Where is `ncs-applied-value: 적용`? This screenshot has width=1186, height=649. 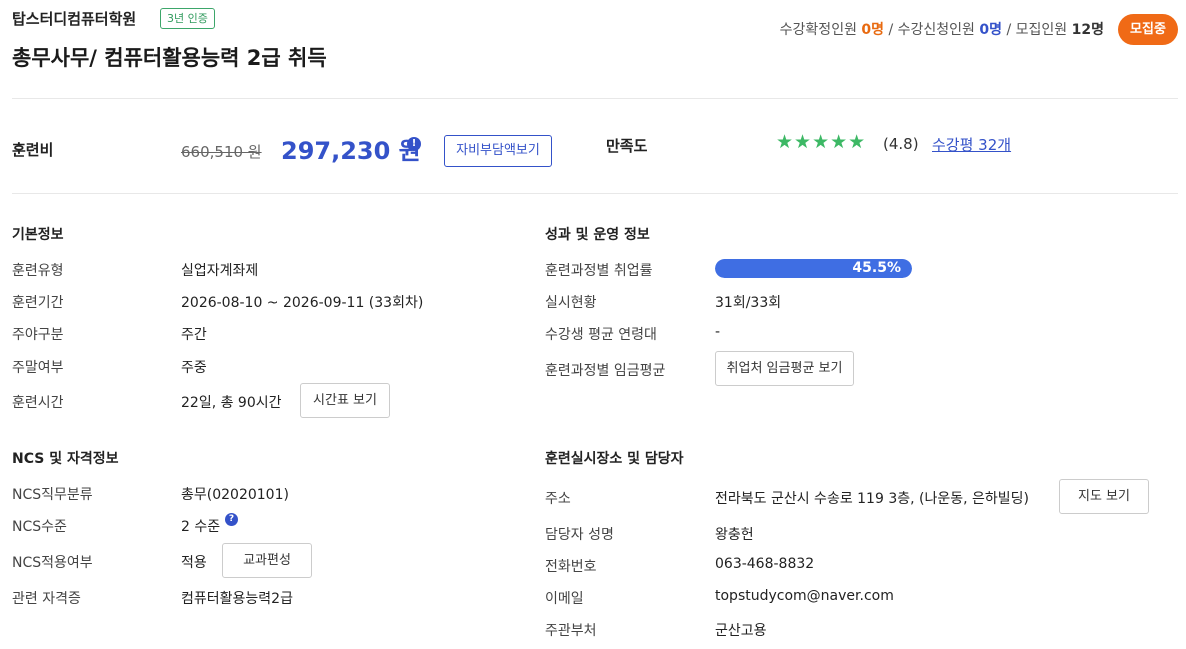 ncs-applied-value: 적용 is located at coordinates (194, 563).